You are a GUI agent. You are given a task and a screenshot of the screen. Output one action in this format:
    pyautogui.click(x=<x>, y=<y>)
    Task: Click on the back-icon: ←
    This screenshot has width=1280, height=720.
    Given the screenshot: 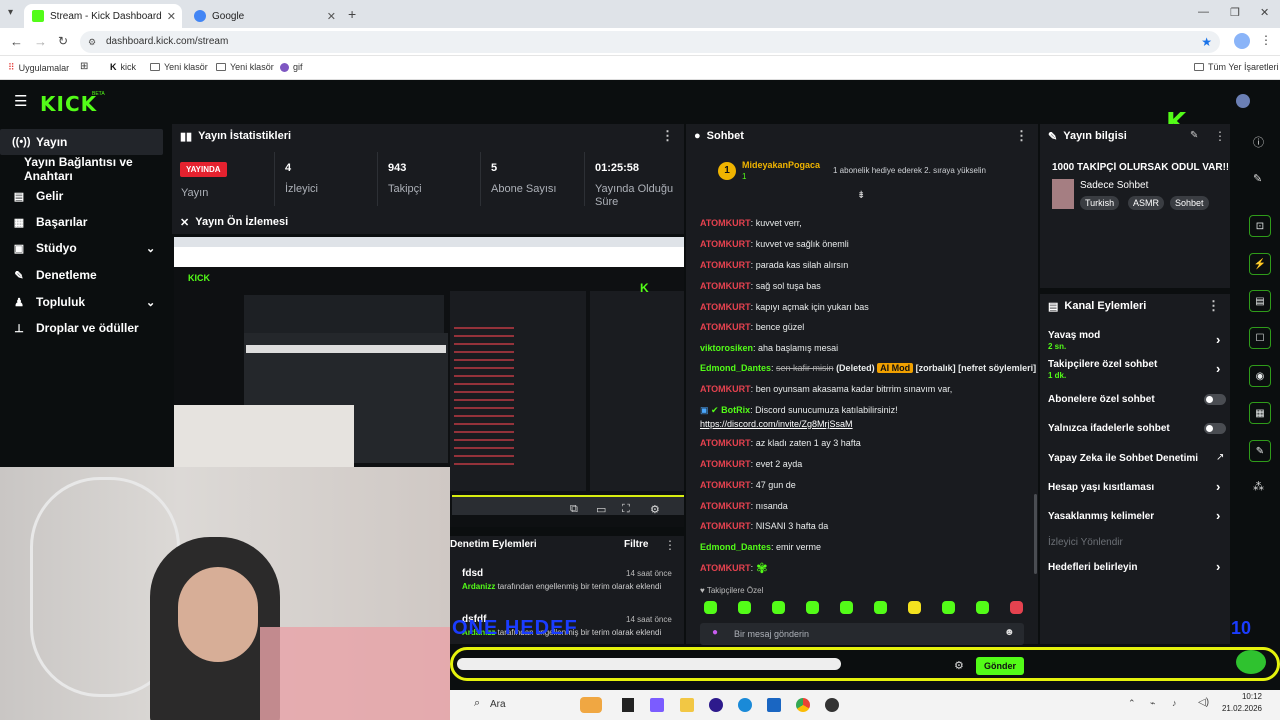 What is the action you would take?
    pyautogui.click(x=16, y=41)
    